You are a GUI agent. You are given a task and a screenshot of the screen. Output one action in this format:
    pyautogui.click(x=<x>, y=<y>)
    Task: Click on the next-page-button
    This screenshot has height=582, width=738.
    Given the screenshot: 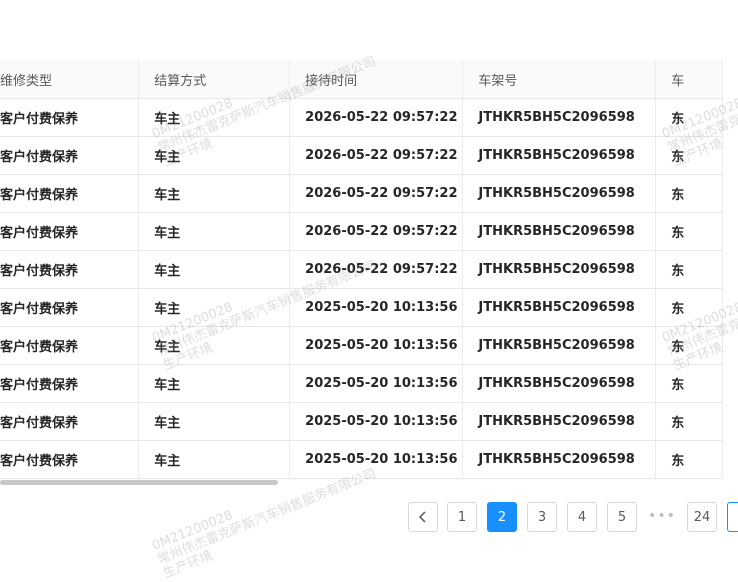 What is the action you would take?
    pyautogui.click(x=732, y=517)
    